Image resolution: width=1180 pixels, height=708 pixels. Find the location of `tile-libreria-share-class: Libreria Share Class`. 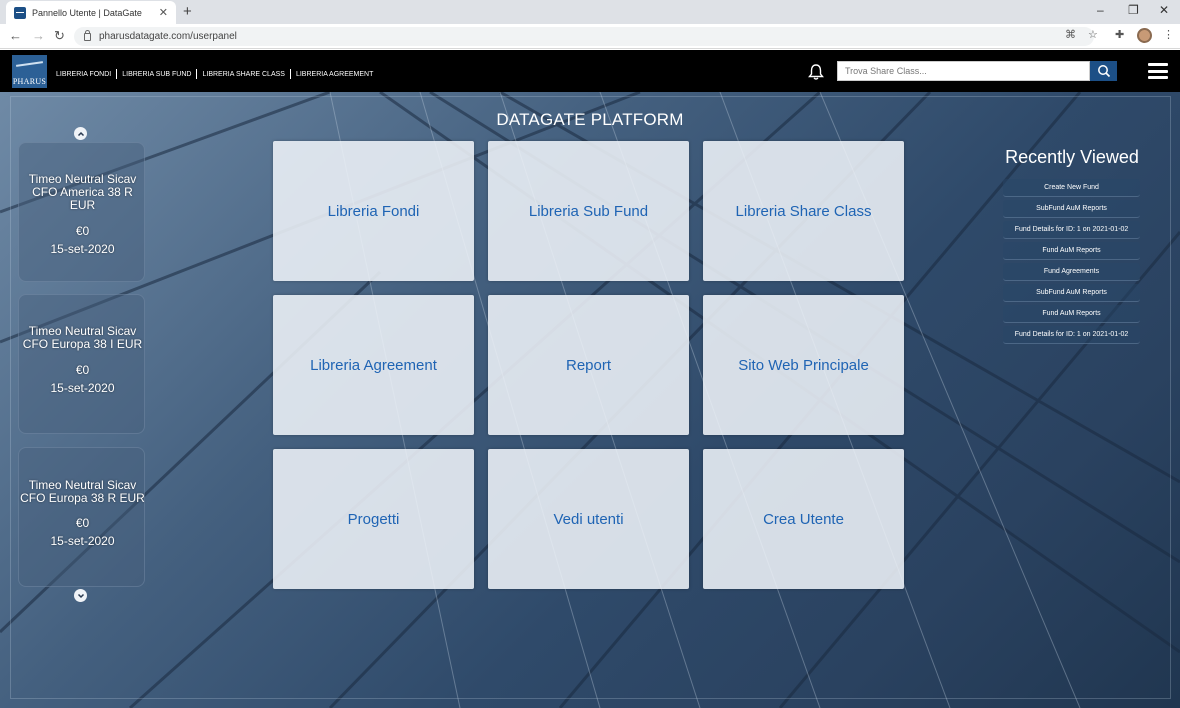

tile-libreria-share-class: Libreria Share Class is located at coordinates (803, 211).